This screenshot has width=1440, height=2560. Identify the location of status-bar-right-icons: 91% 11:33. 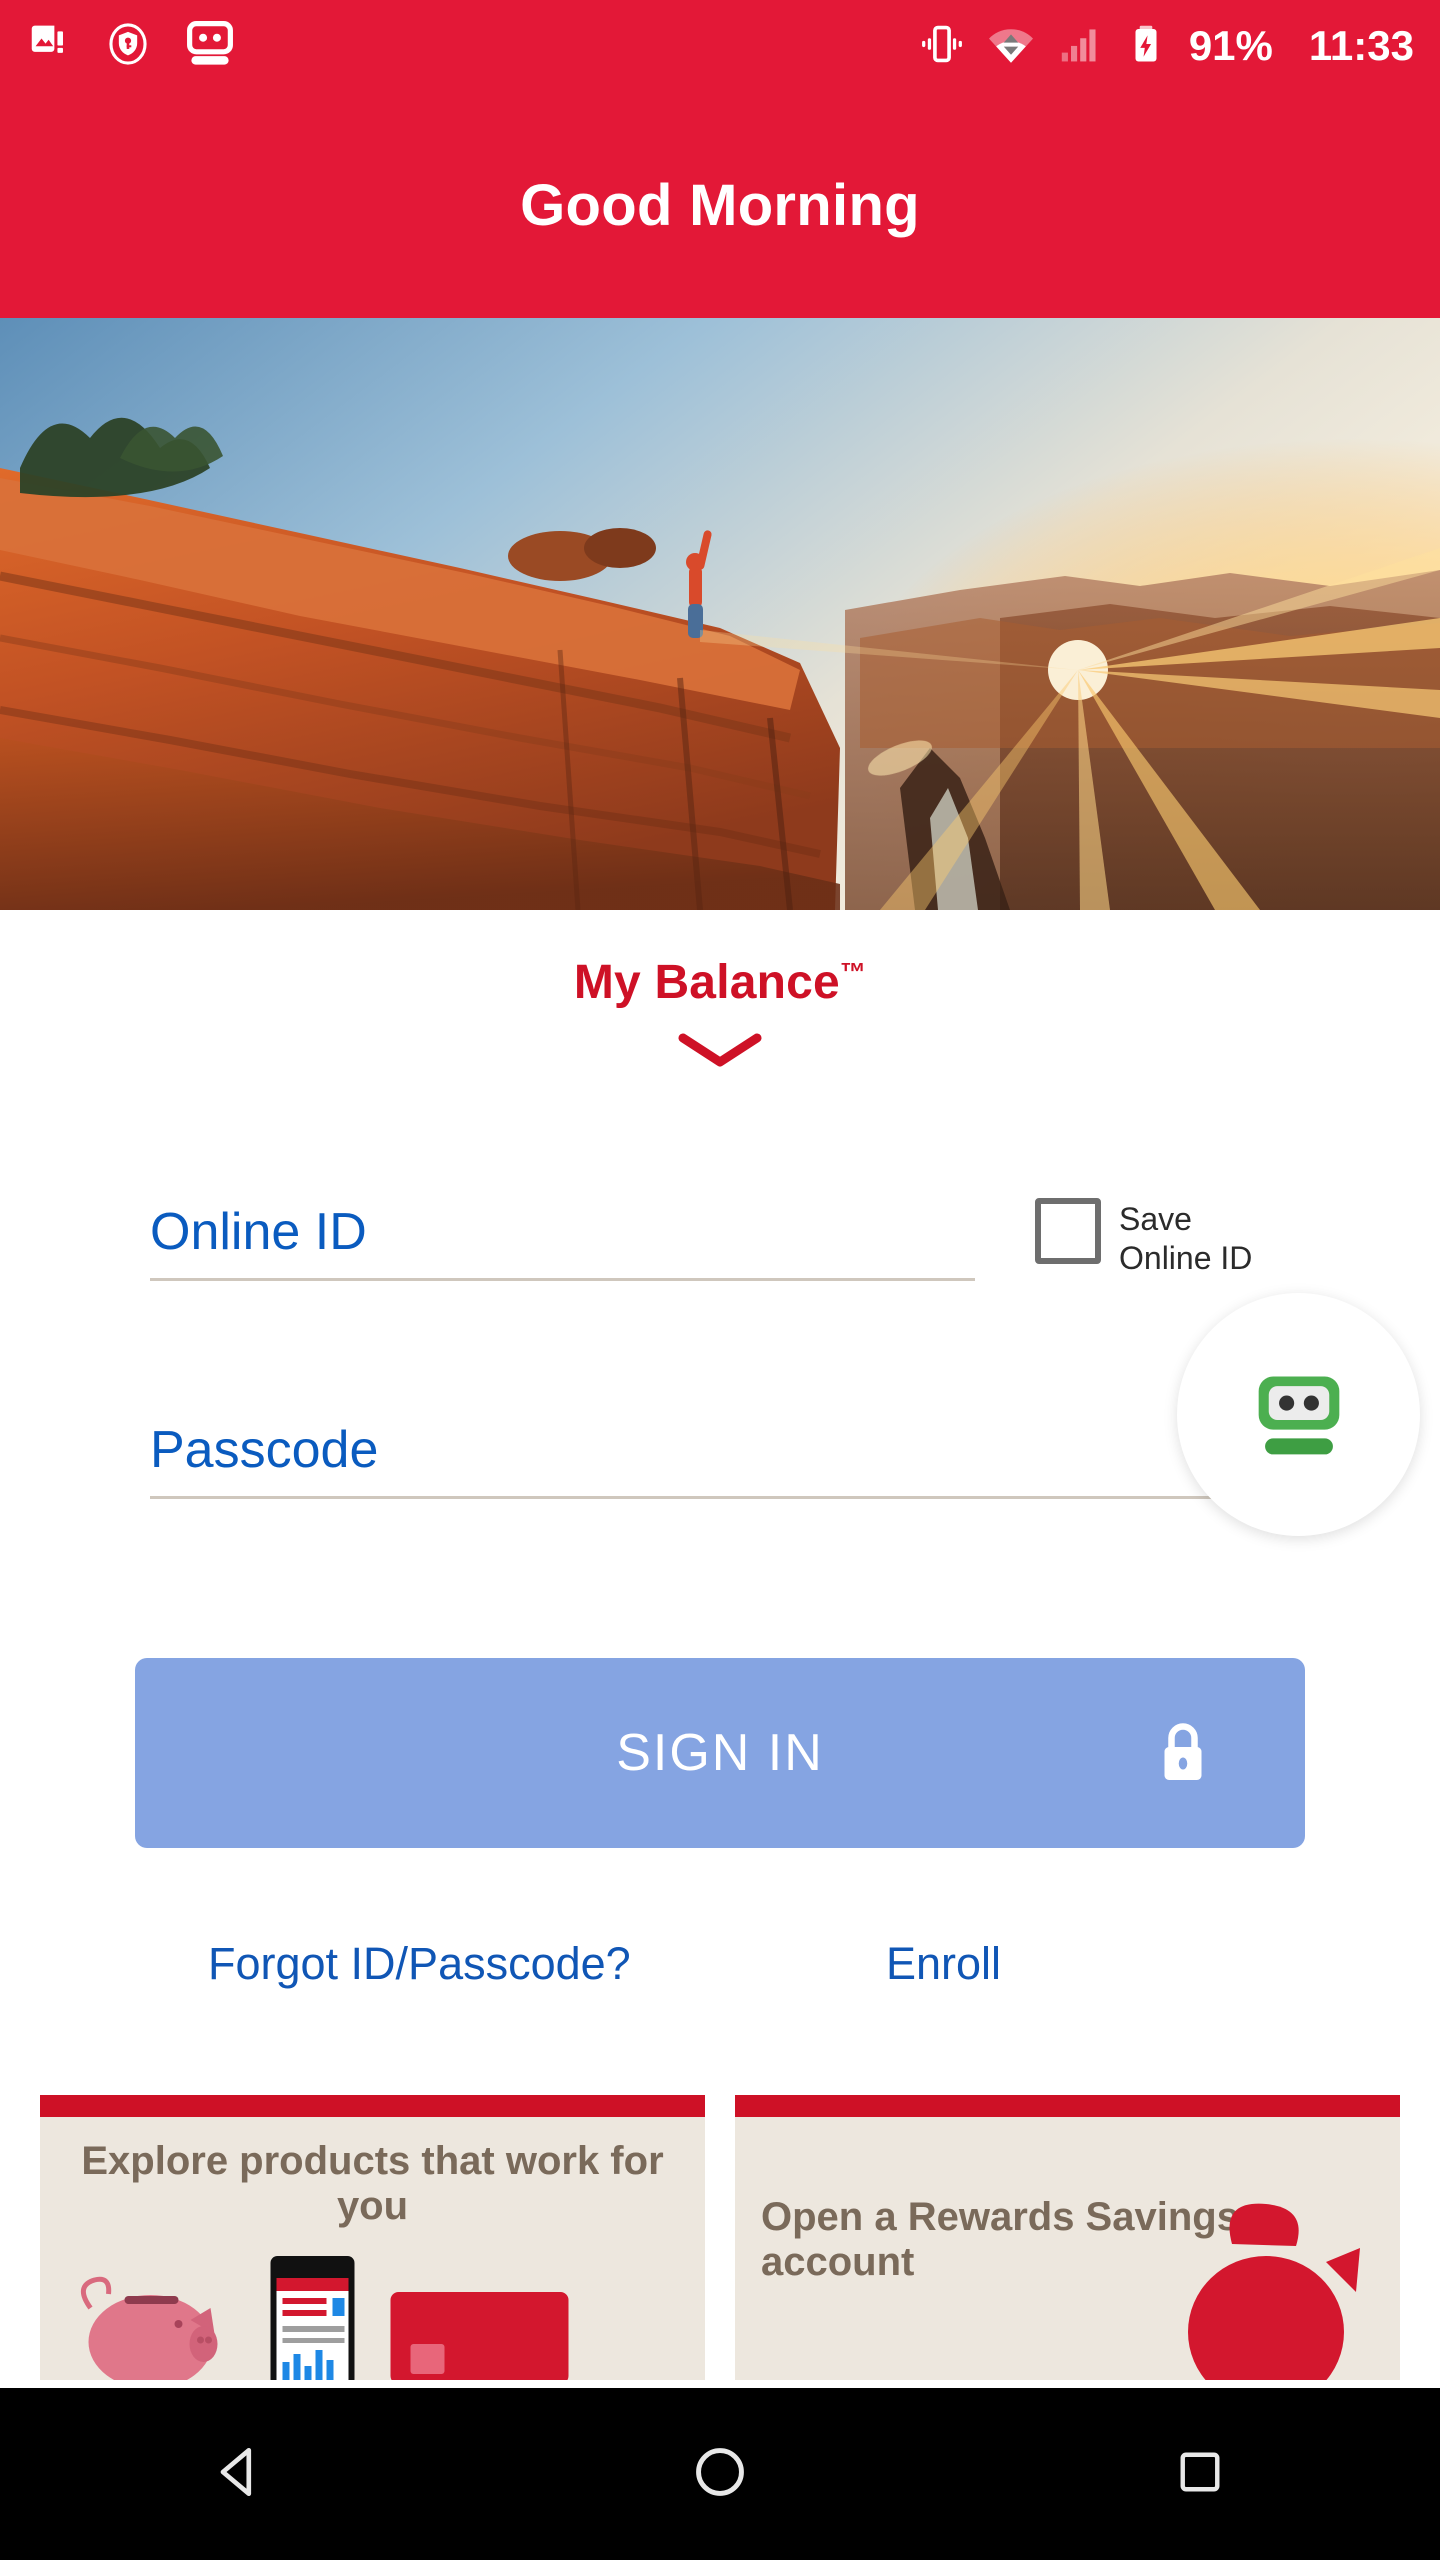
(1166, 46).